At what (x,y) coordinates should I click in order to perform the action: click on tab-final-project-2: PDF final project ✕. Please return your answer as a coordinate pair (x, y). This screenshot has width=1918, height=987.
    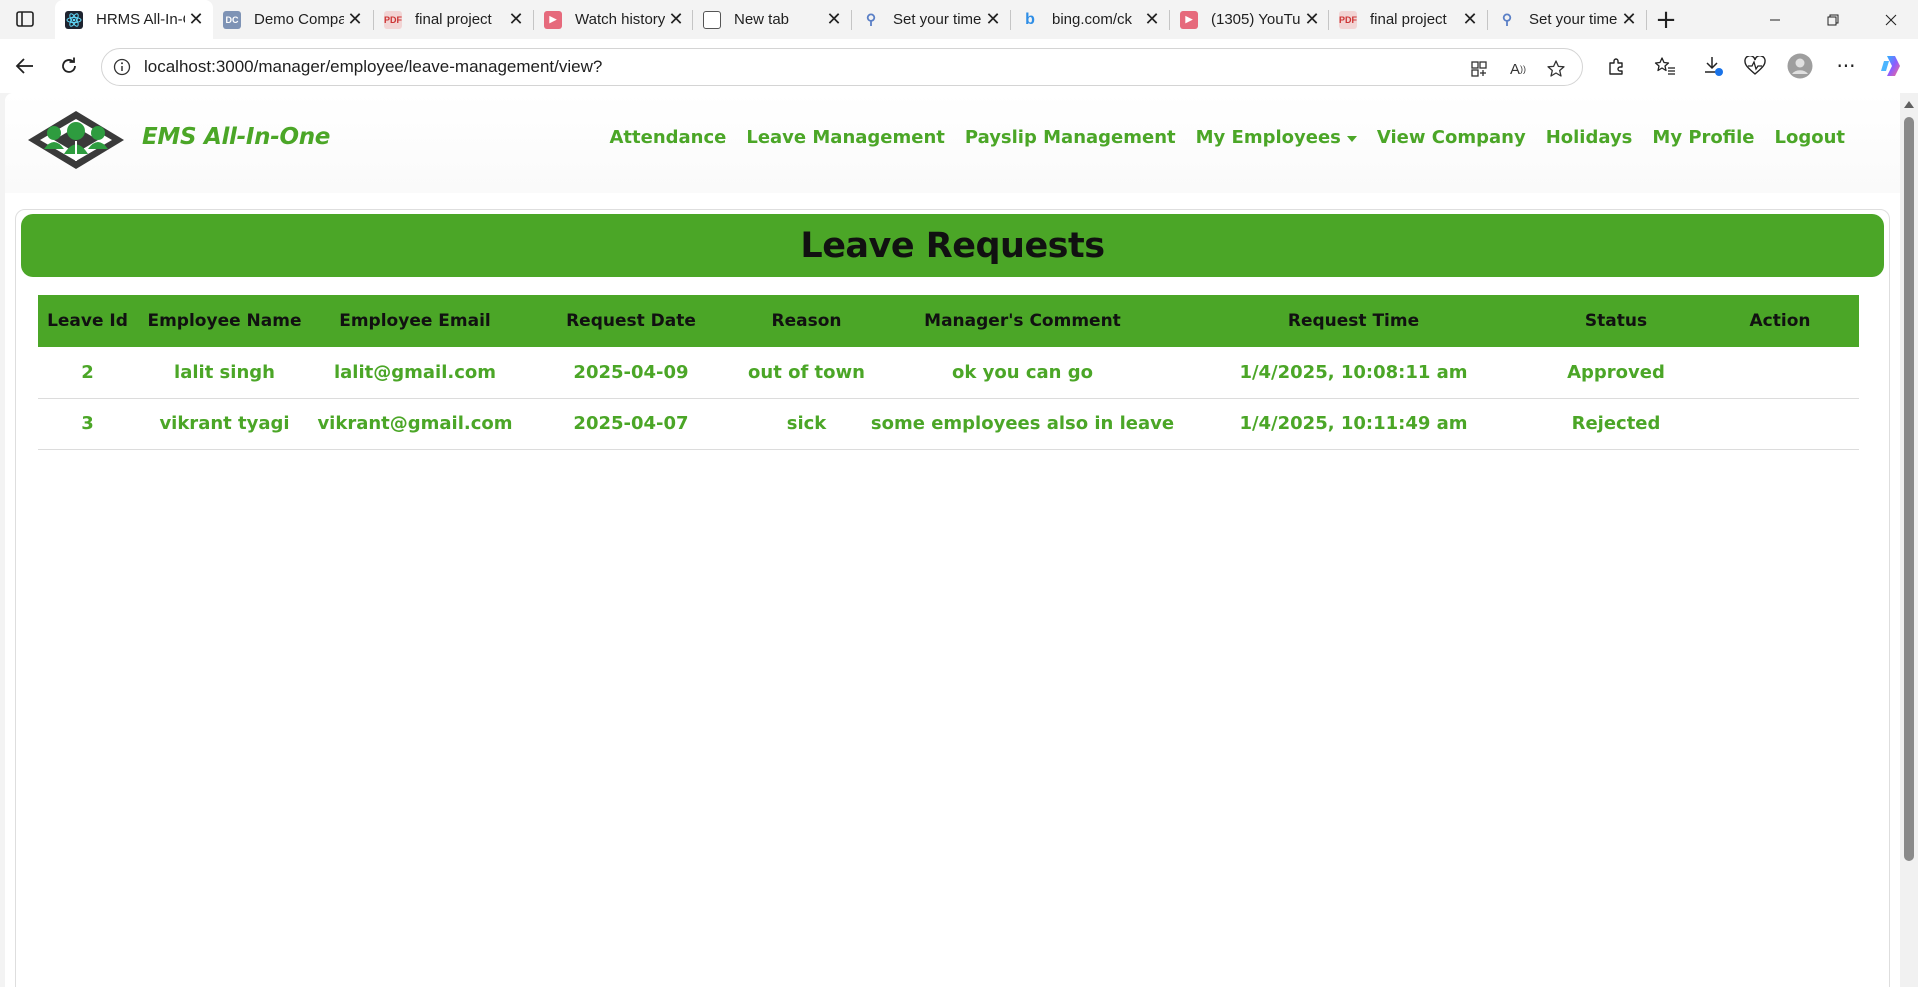
    Looking at the image, I should click on (1408, 19).